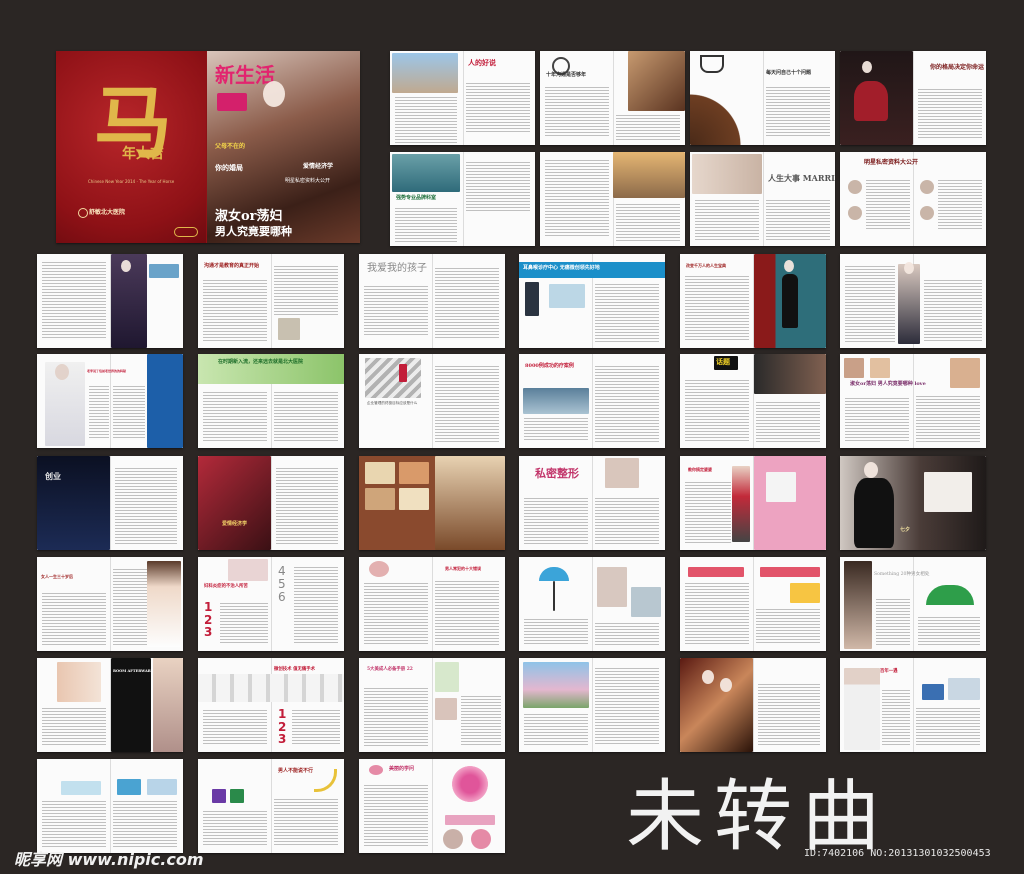 The width and height of the screenshot is (1024, 874). What do you see at coordinates (53, 476) in the screenshot?
I see `spread-r5-1-title: 创业` at bounding box center [53, 476].